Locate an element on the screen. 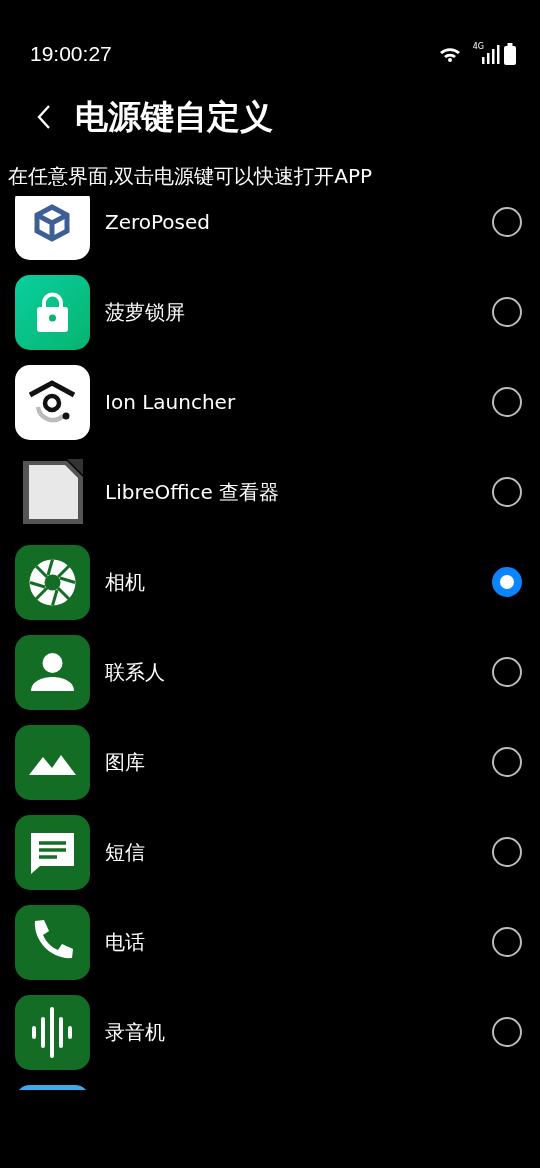 This screenshot has width=540, height=1168. phone-icon is located at coordinates (52, 942).